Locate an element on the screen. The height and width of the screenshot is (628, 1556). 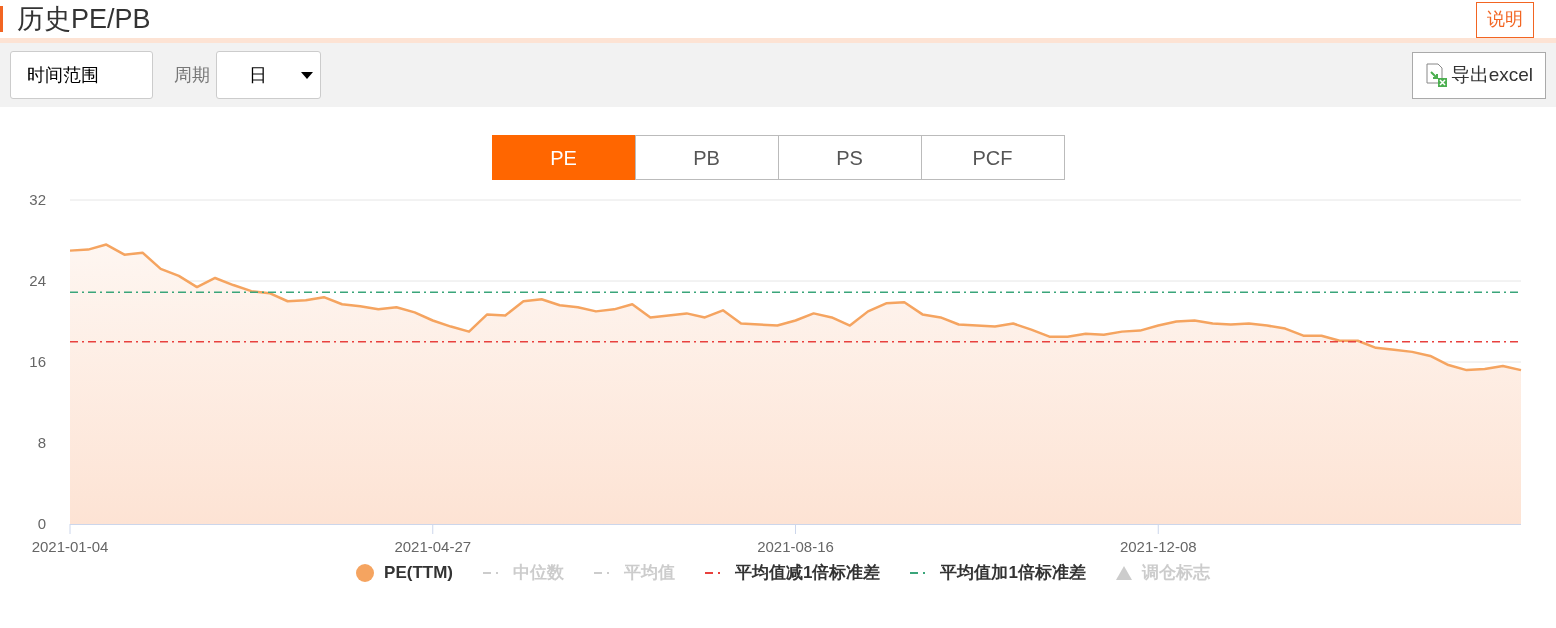
legend-item: 平均值加1倍标准差 is located at coordinates (1013, 573).